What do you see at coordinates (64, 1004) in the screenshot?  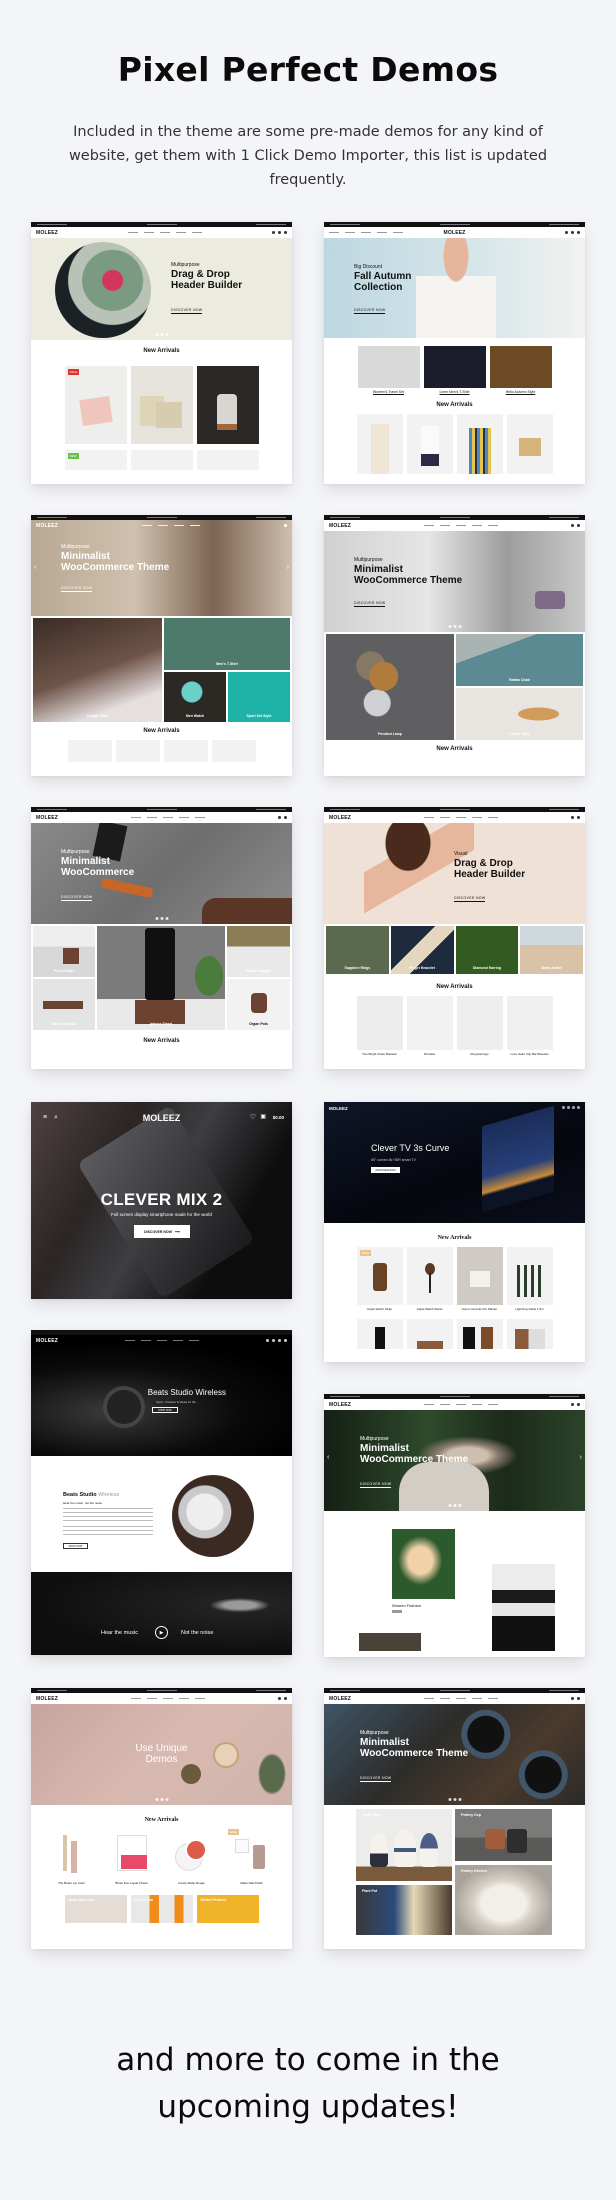 I see `category-tile: iMac Stand Set` at bounding box center [64, 1004].